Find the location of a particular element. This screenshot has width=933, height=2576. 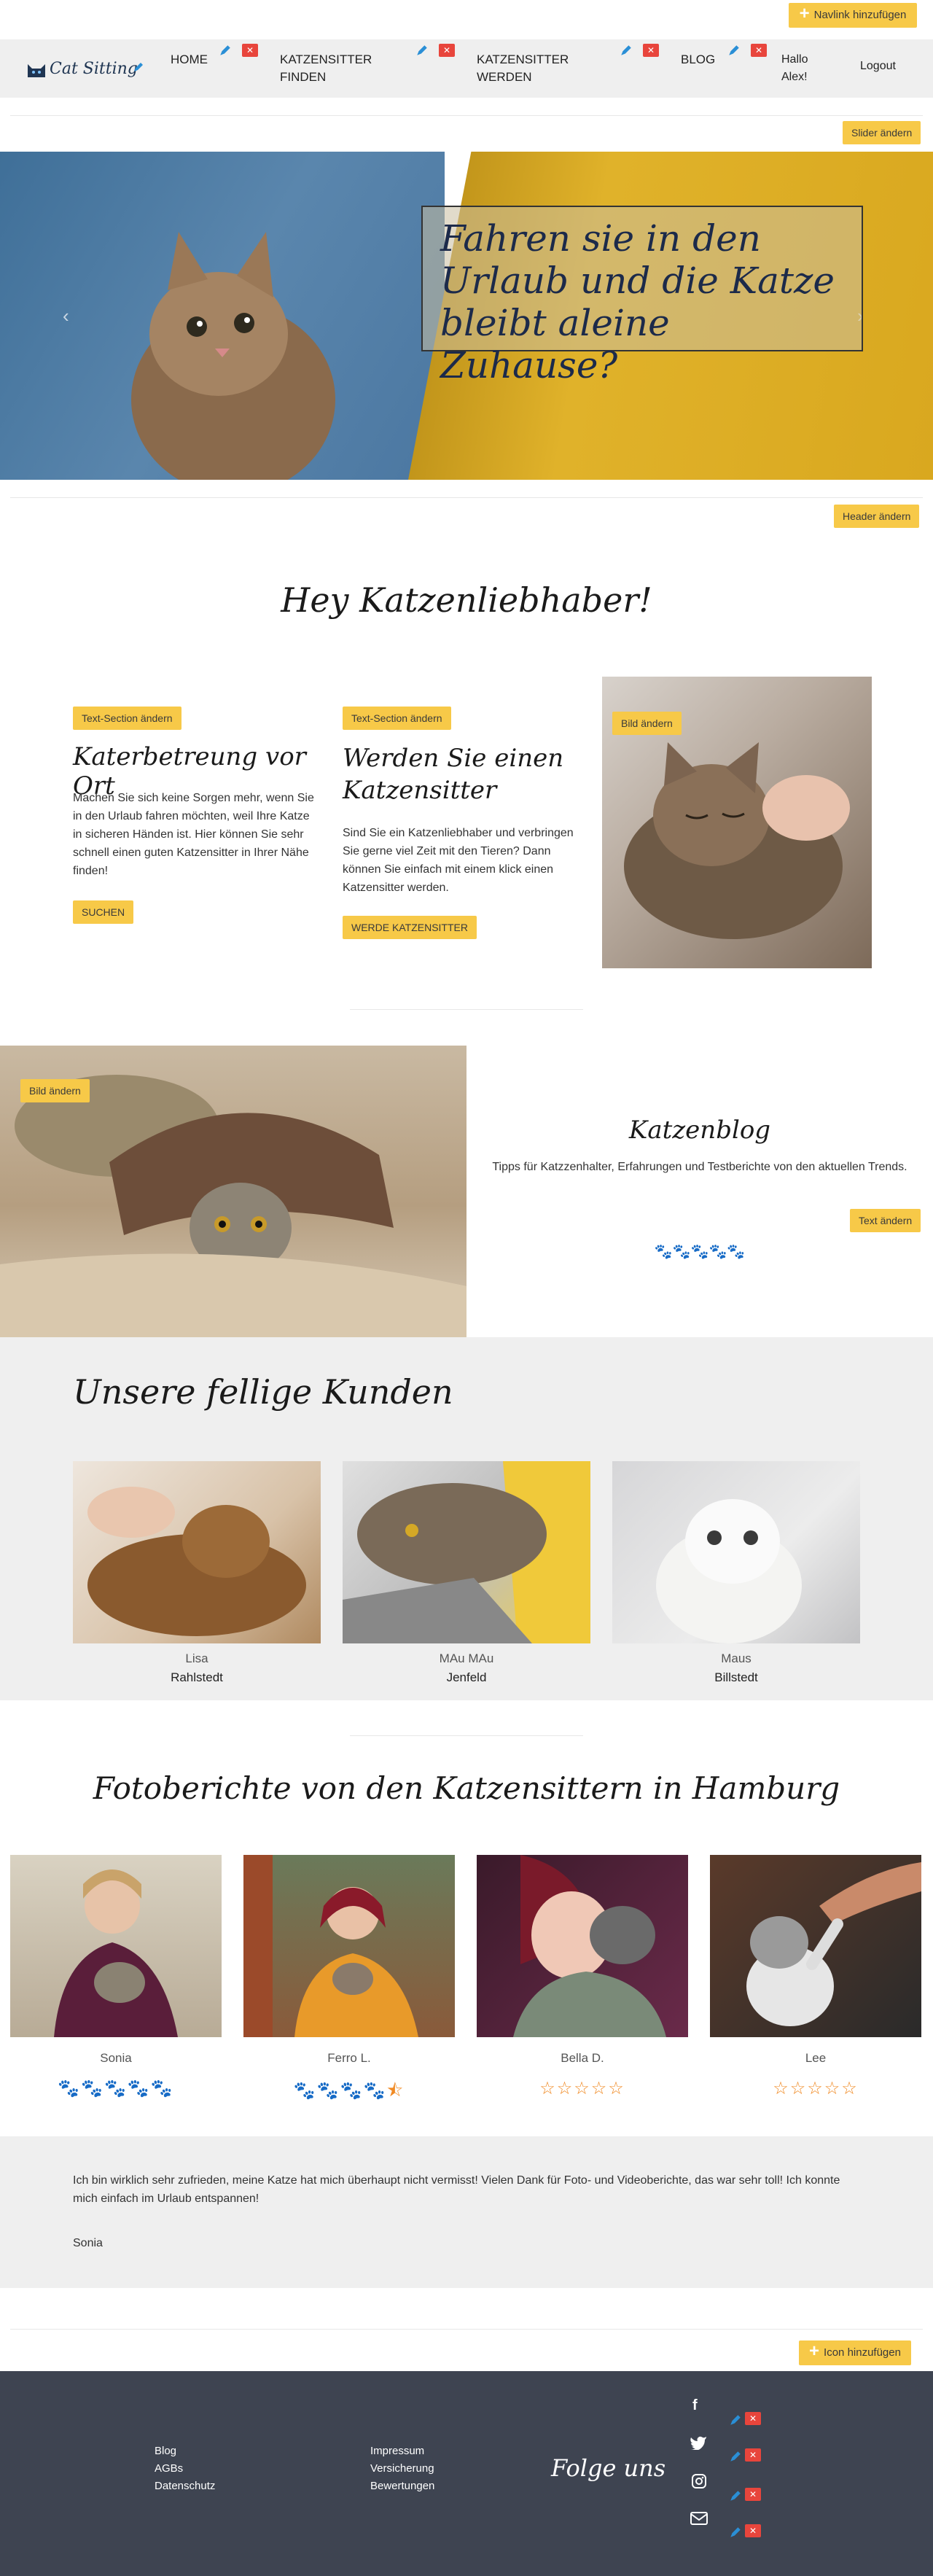

rating-stars: 🐾🐾🐾🐾🐾 is located at coordinates (116, 2088).